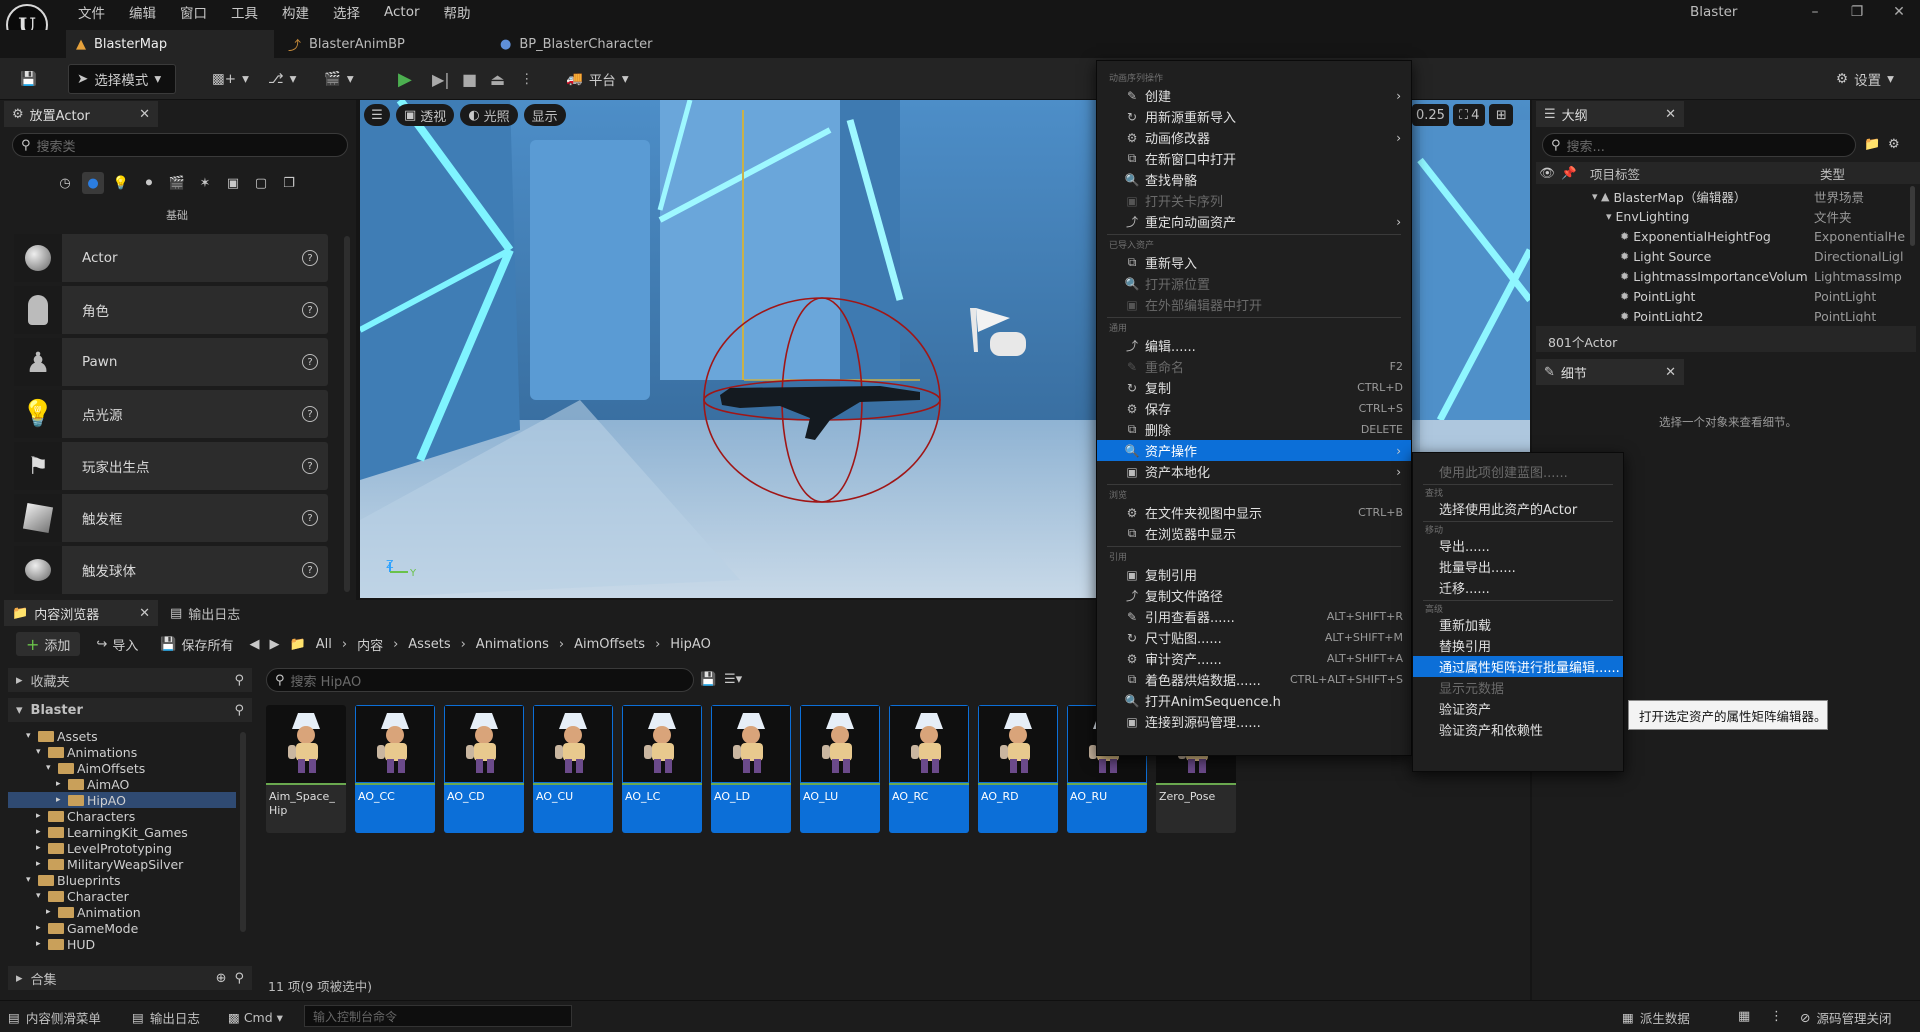 This screenshot has width=1920, height=1032. What do you see at coordinates (1872, 144) in the screenshot?
I see `add-folder-icon: 📁` at bounding box center [1872, 144].